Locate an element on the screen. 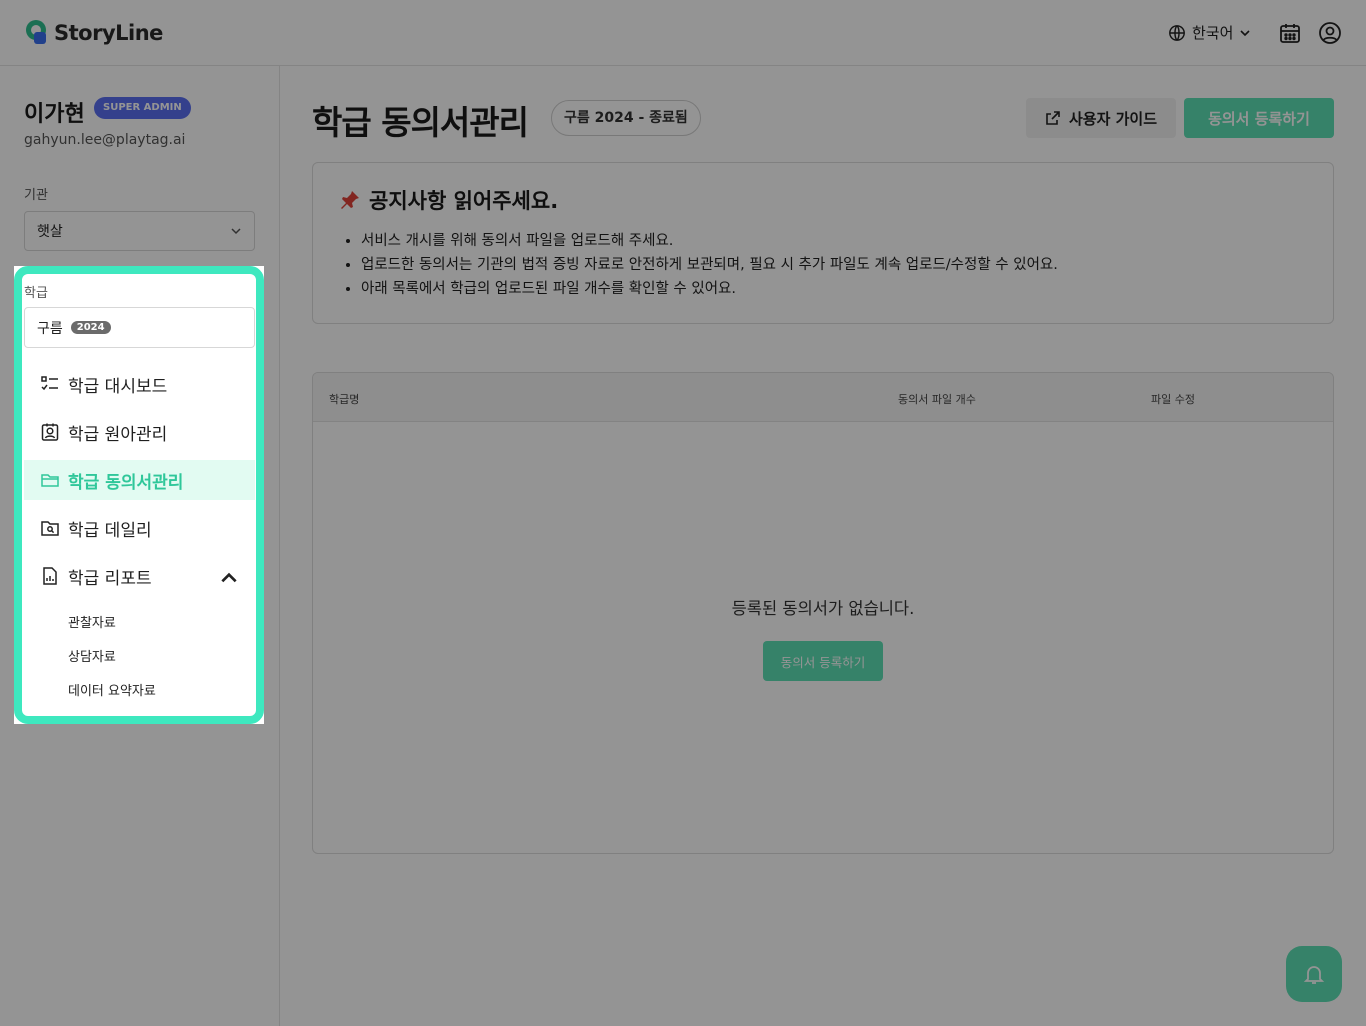 This screenshot has width=1366, height=1026. term-status-chip: 구름 2024 - 종료됨 is located at coordinates (626, 118).